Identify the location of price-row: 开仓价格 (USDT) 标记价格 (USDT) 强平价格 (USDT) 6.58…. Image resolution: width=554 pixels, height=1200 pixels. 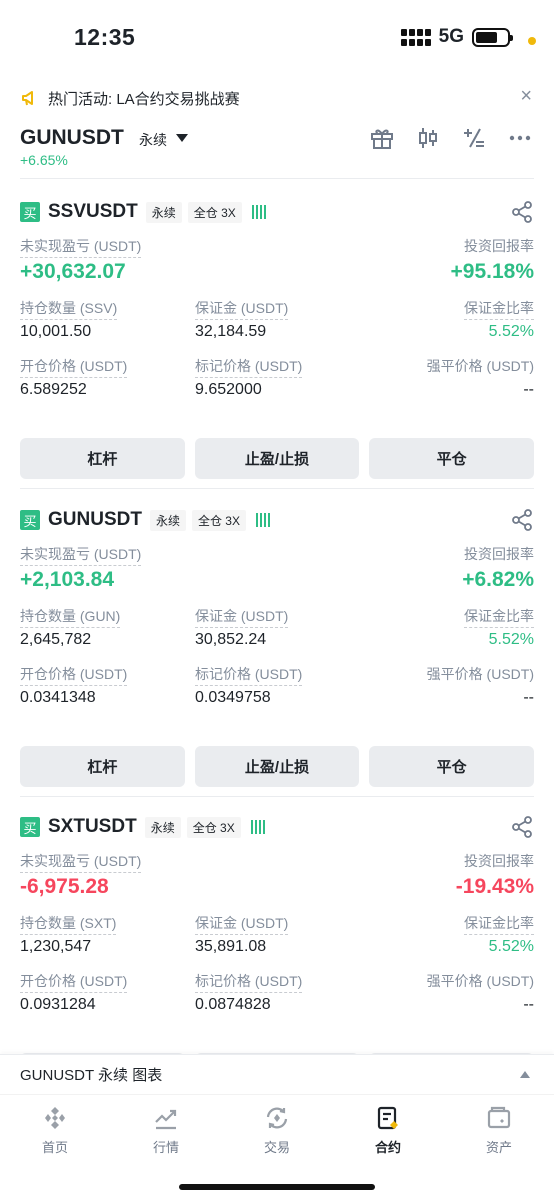
(277, 384).